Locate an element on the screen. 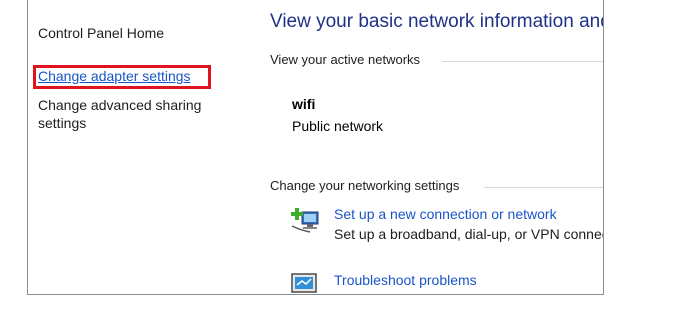 Image resolution: width=700 pixels, height=312 pixels. window-right-border is located at coordinates (603, 147).